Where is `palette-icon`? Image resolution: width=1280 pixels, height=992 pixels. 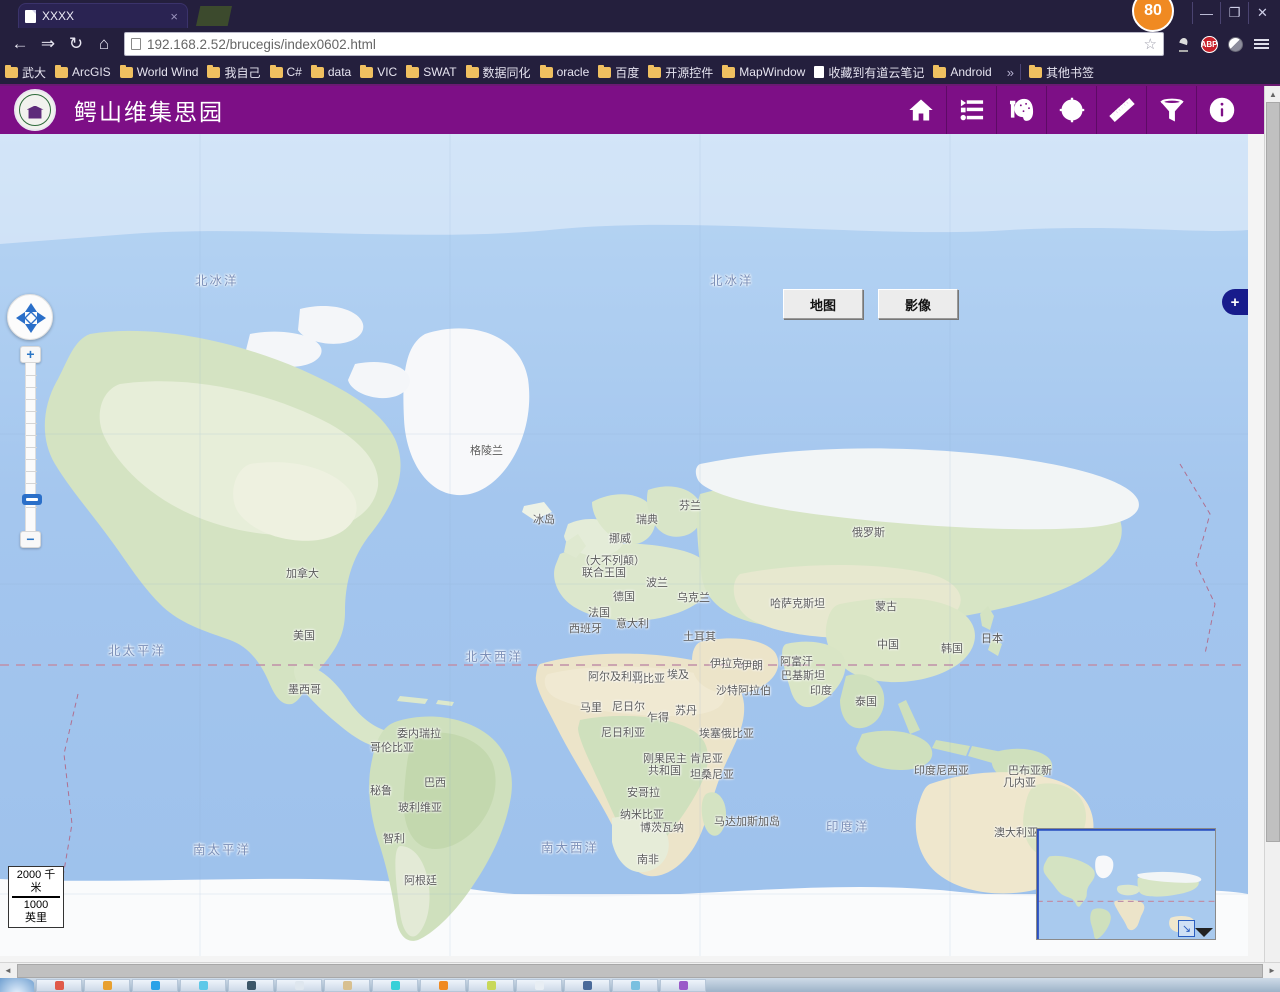 palette-icon is located at coordinates (1021, 110).